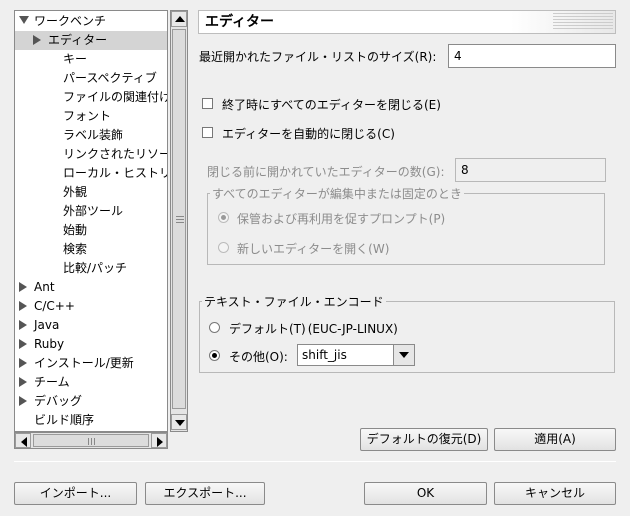 Image resolution: width=630 pixels, height=516 pixels. I want to click on tree-horizontal-scrollbar, so click(91, 440).